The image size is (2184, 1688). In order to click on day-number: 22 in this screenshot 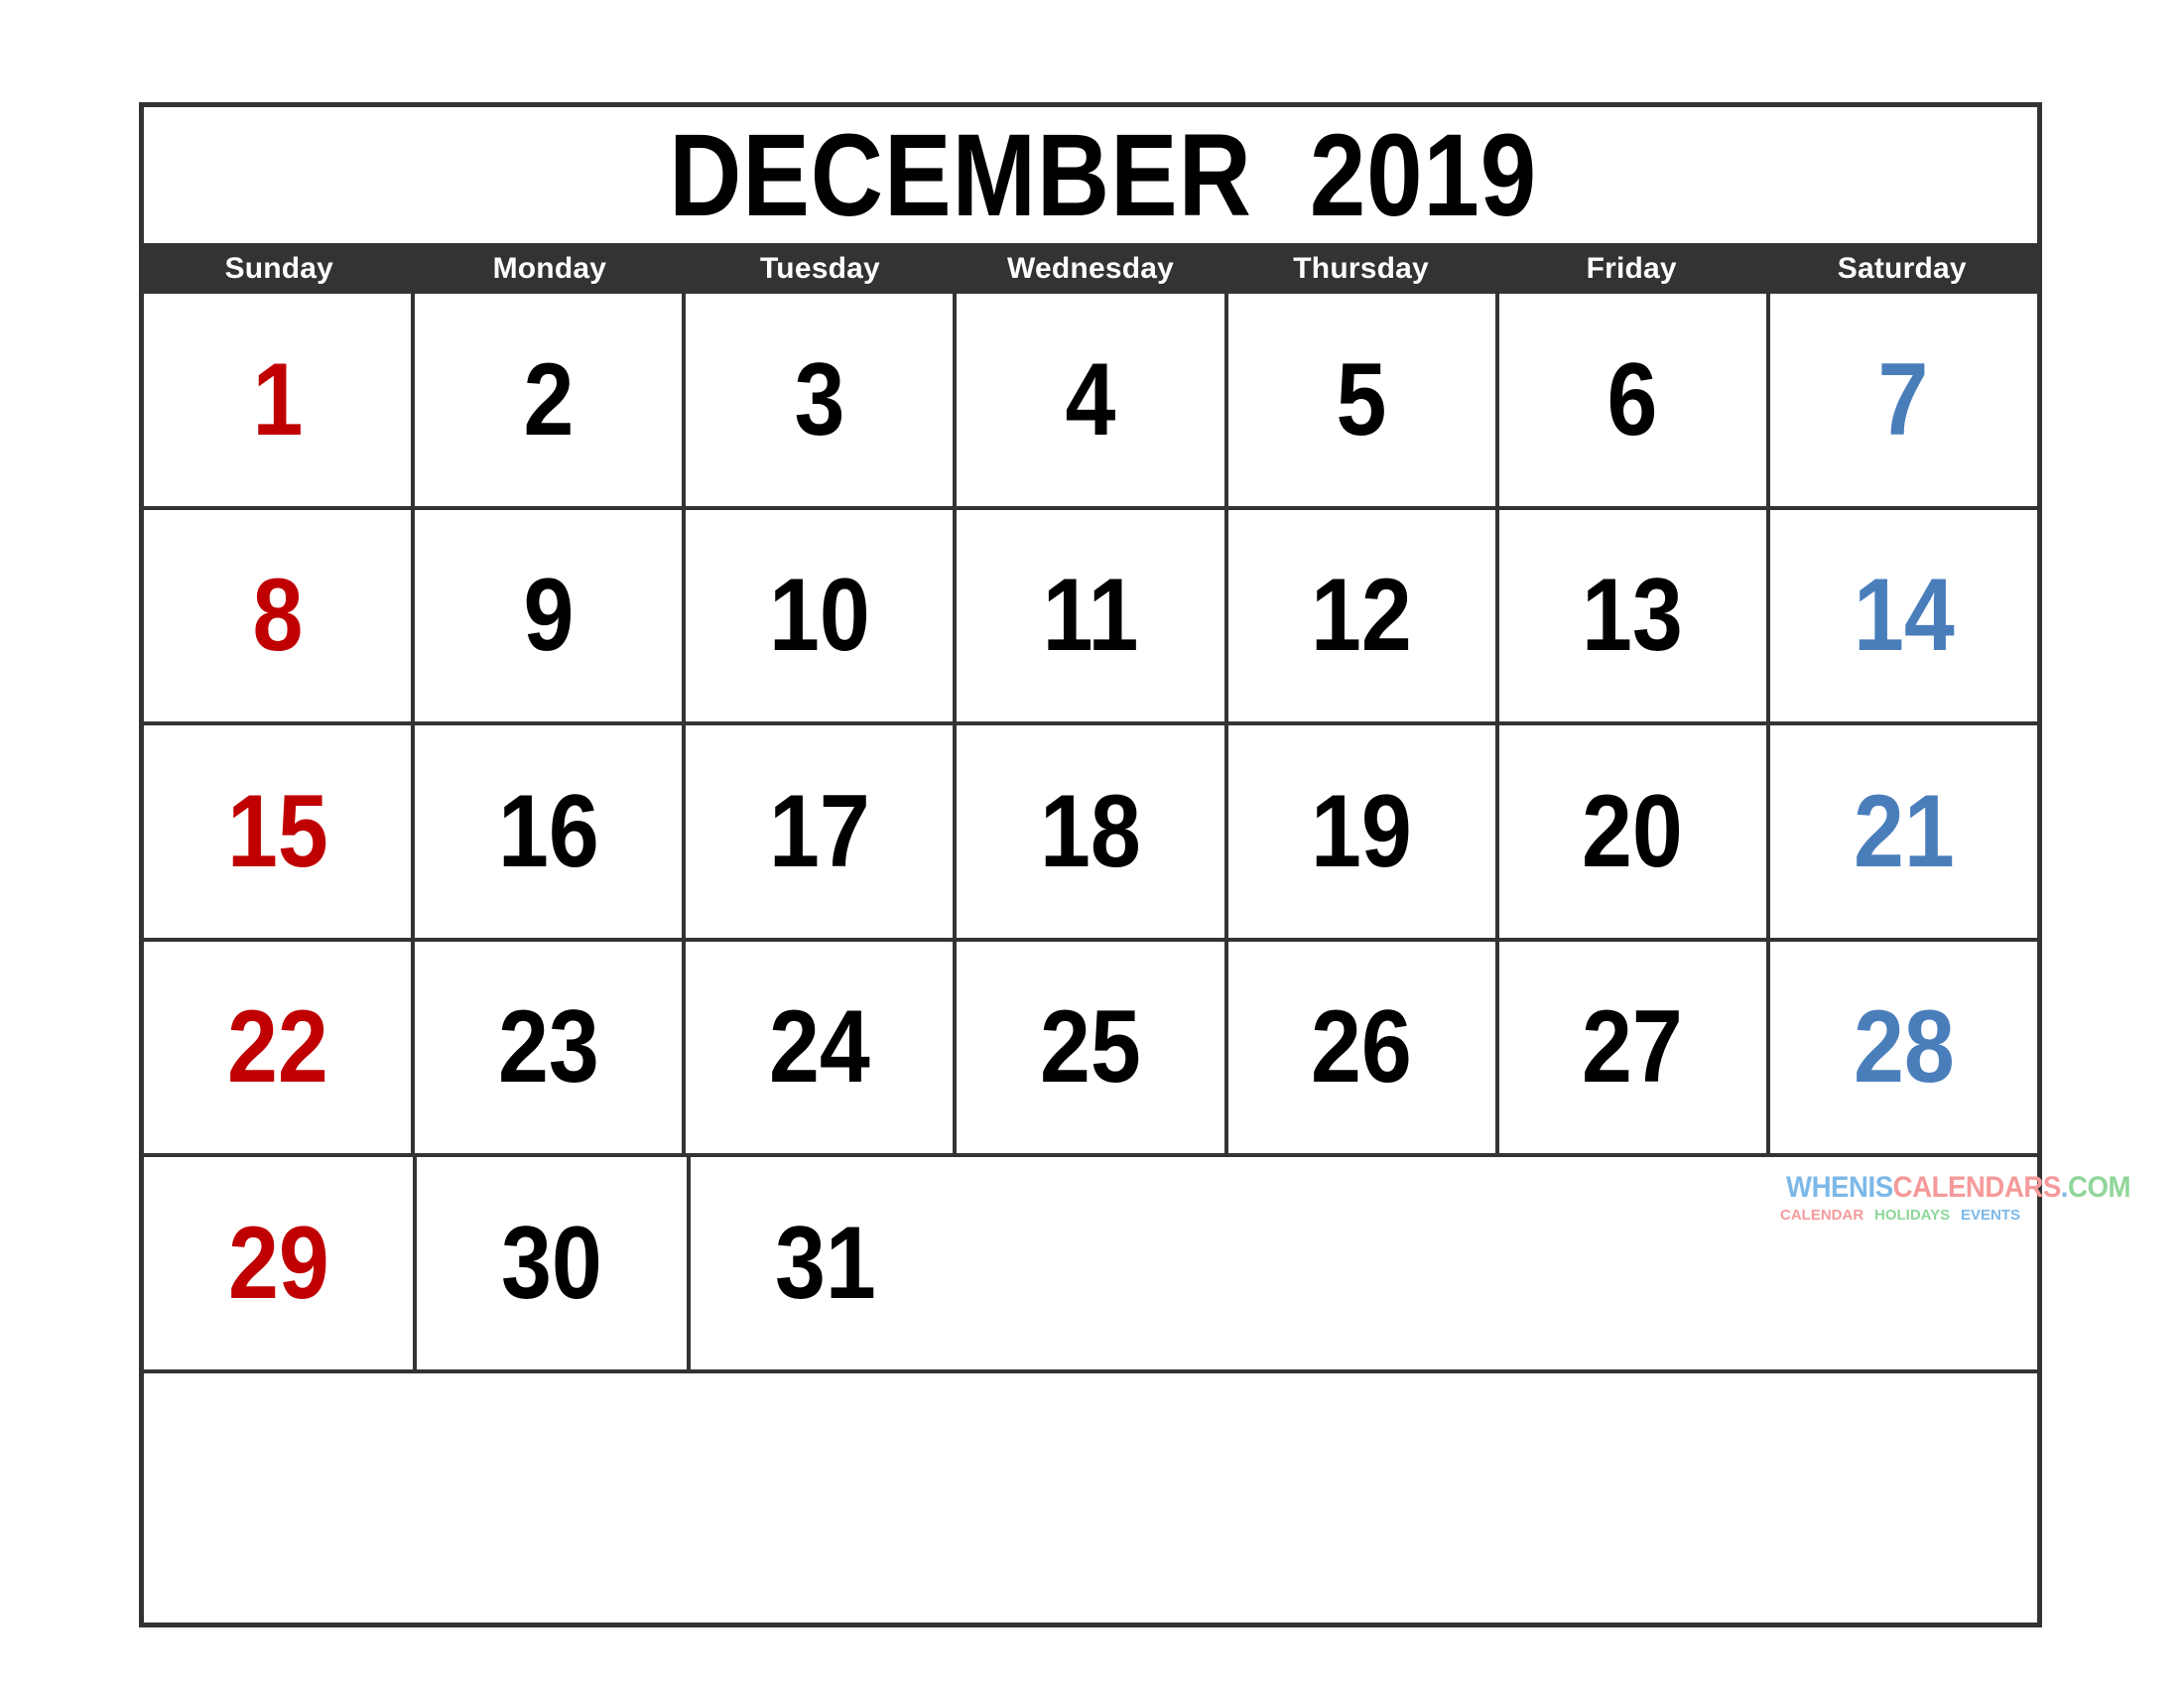, I will do `click(277, 1047)`.